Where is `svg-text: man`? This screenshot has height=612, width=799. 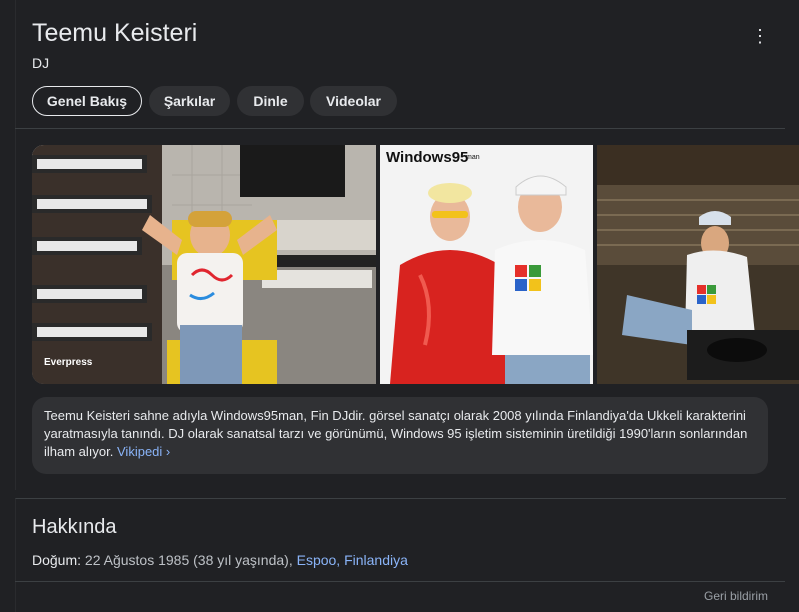
svg-text: man is located at coordinates (473, 157).